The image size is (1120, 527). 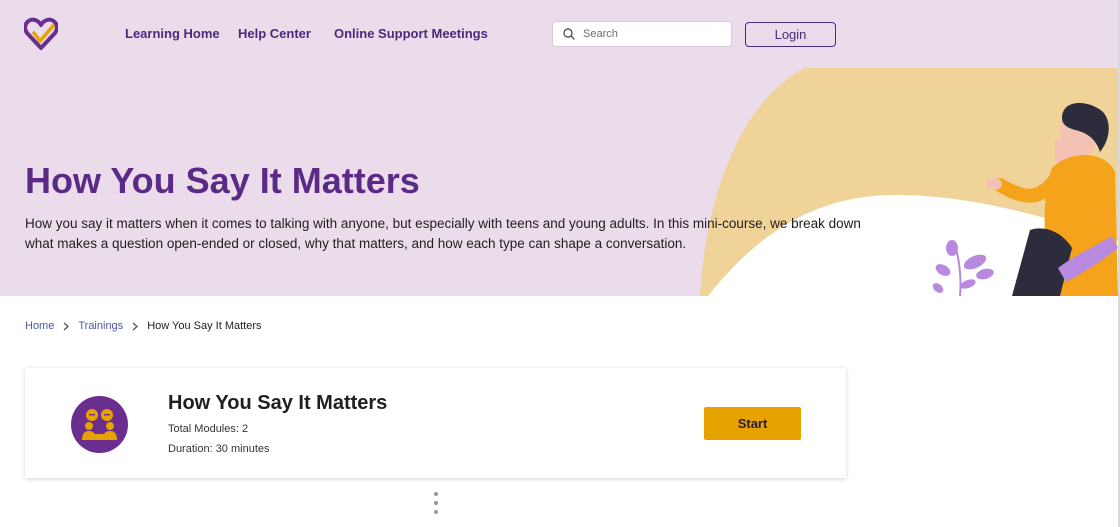 What do you see at coordinates (143, 326) in the screenshot?
I see `breadcrumb: Home Trainings How You Say It Matters` at bounding box center [143, 326].